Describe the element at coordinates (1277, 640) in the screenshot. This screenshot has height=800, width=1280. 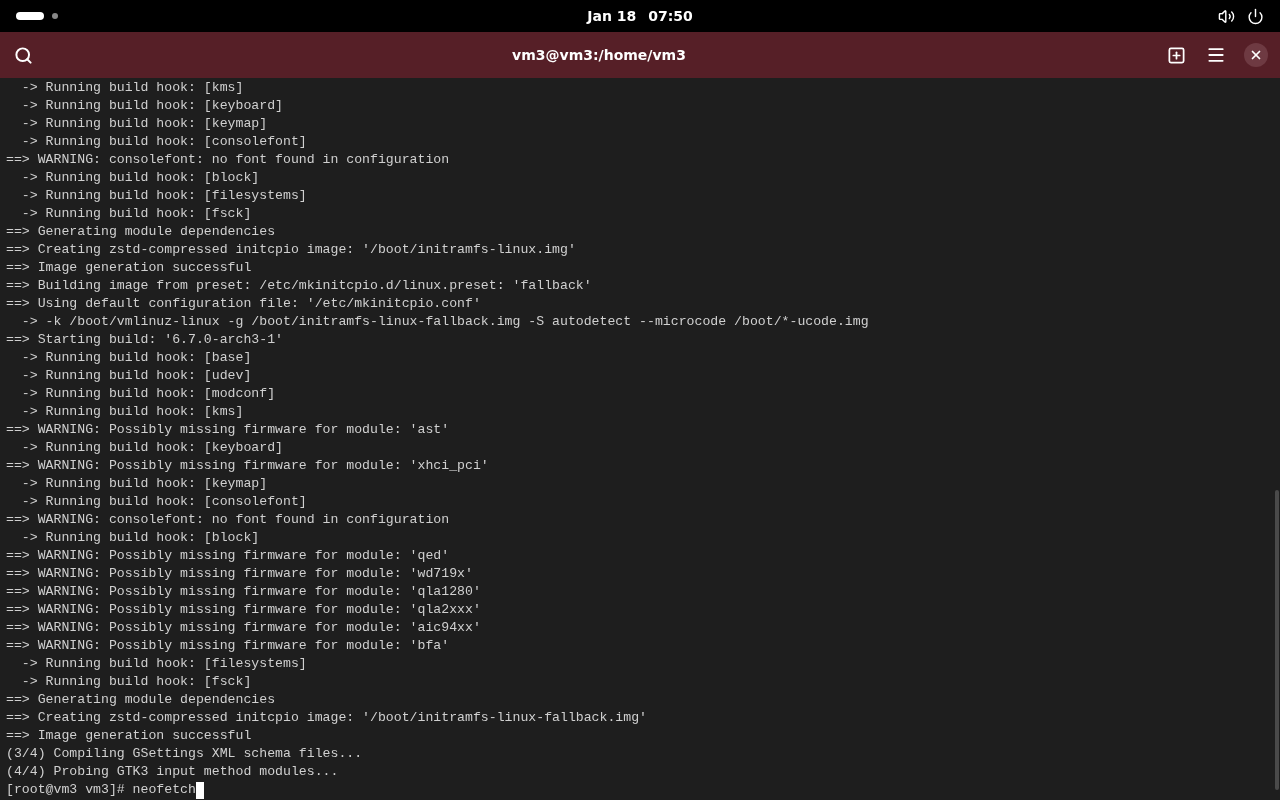
I see `scrollbar` at that location.